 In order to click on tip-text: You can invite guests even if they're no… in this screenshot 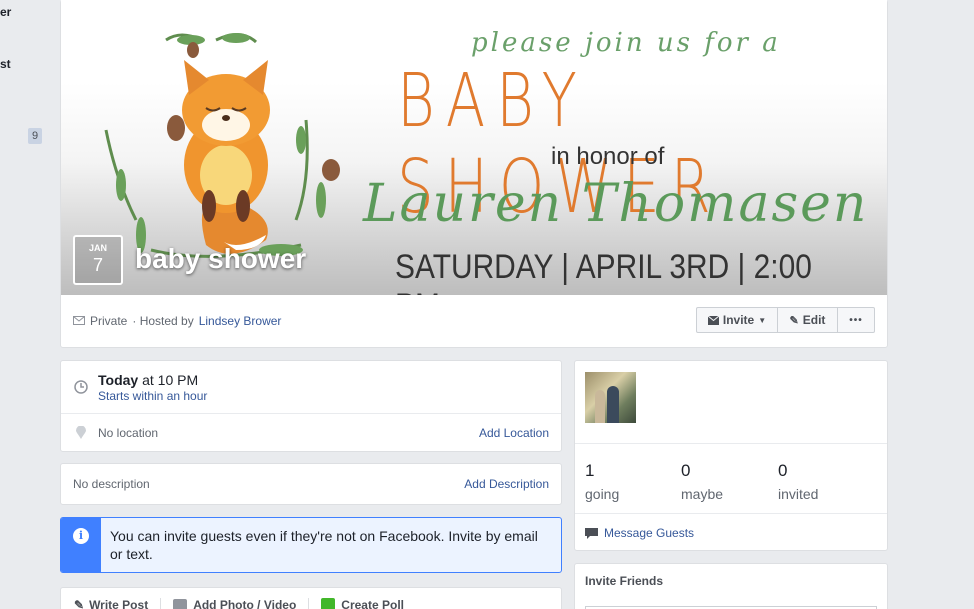, I will do `click(324, 545)`.